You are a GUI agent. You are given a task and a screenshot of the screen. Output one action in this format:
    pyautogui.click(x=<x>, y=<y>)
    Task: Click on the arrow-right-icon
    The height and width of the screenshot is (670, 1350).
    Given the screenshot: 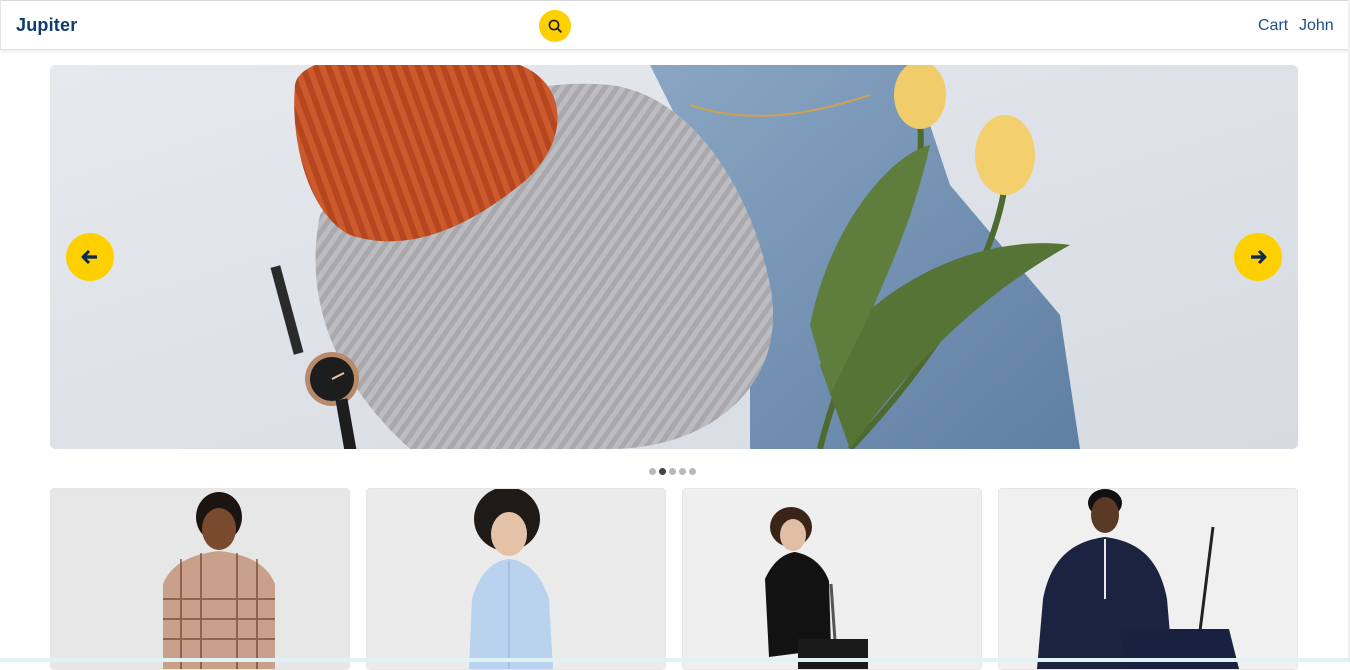 What is the action you would take?
    pyautogui.click(x=1259, y=257)
    